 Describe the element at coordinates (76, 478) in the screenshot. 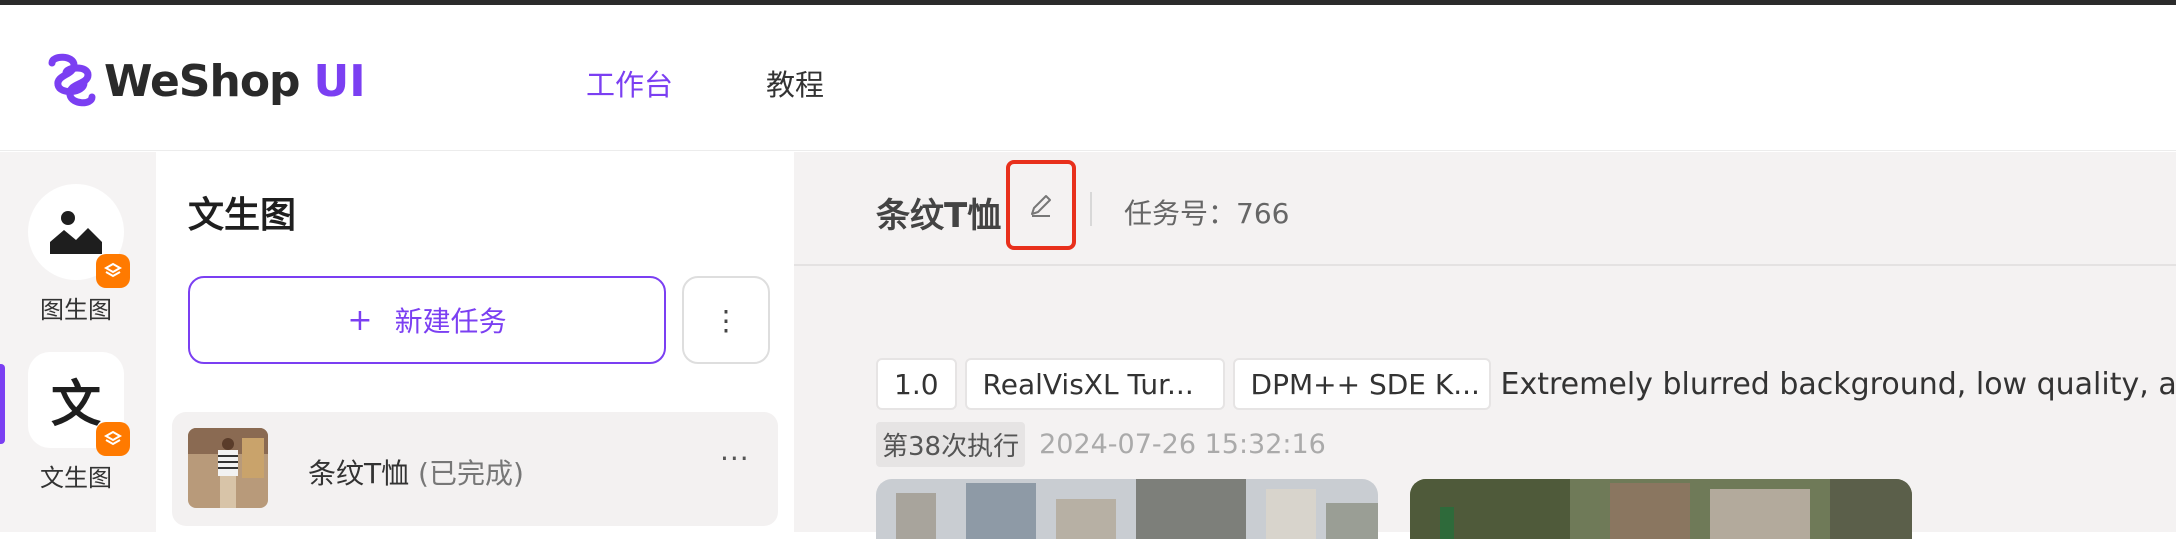

I see `rail-item-label: 文生图` at that location.